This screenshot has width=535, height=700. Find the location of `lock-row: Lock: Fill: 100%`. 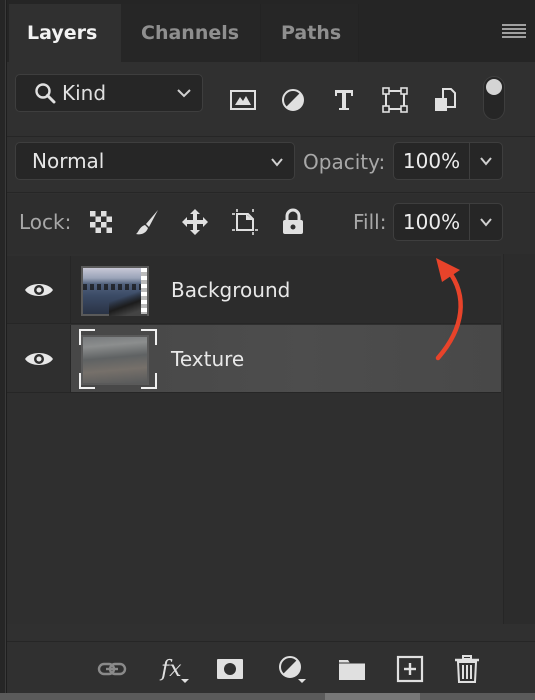

lock-row: Lock: Fill: 100% is located at coordinates (271, 224).